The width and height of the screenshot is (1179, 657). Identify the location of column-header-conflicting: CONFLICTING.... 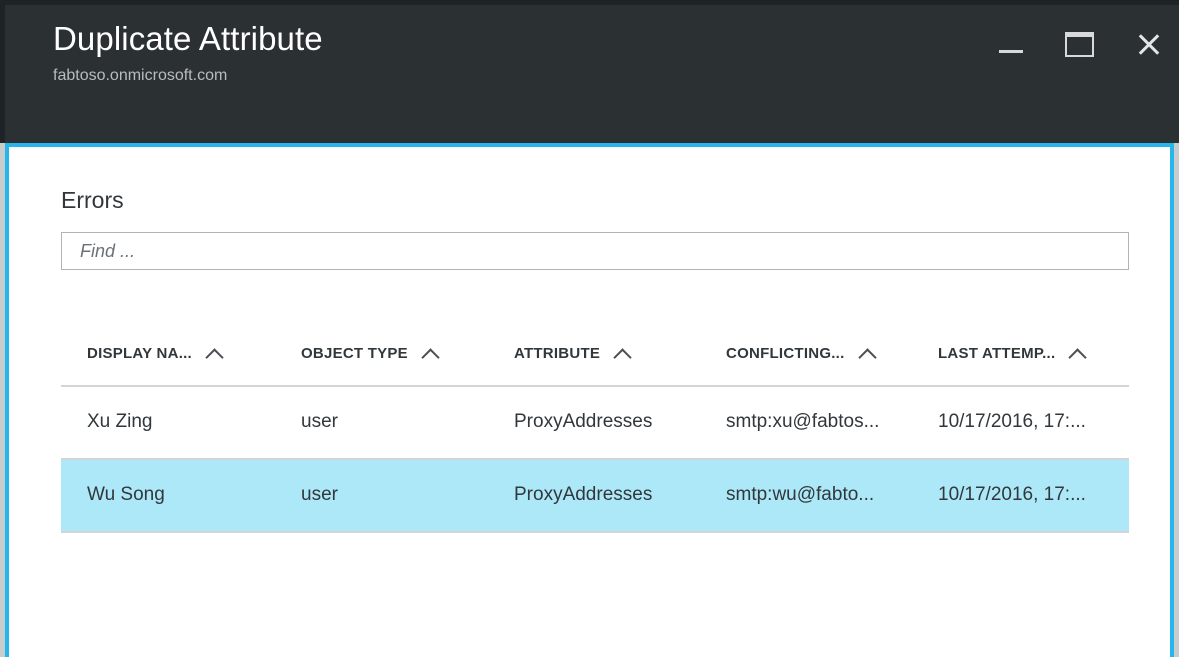
(802, 353).